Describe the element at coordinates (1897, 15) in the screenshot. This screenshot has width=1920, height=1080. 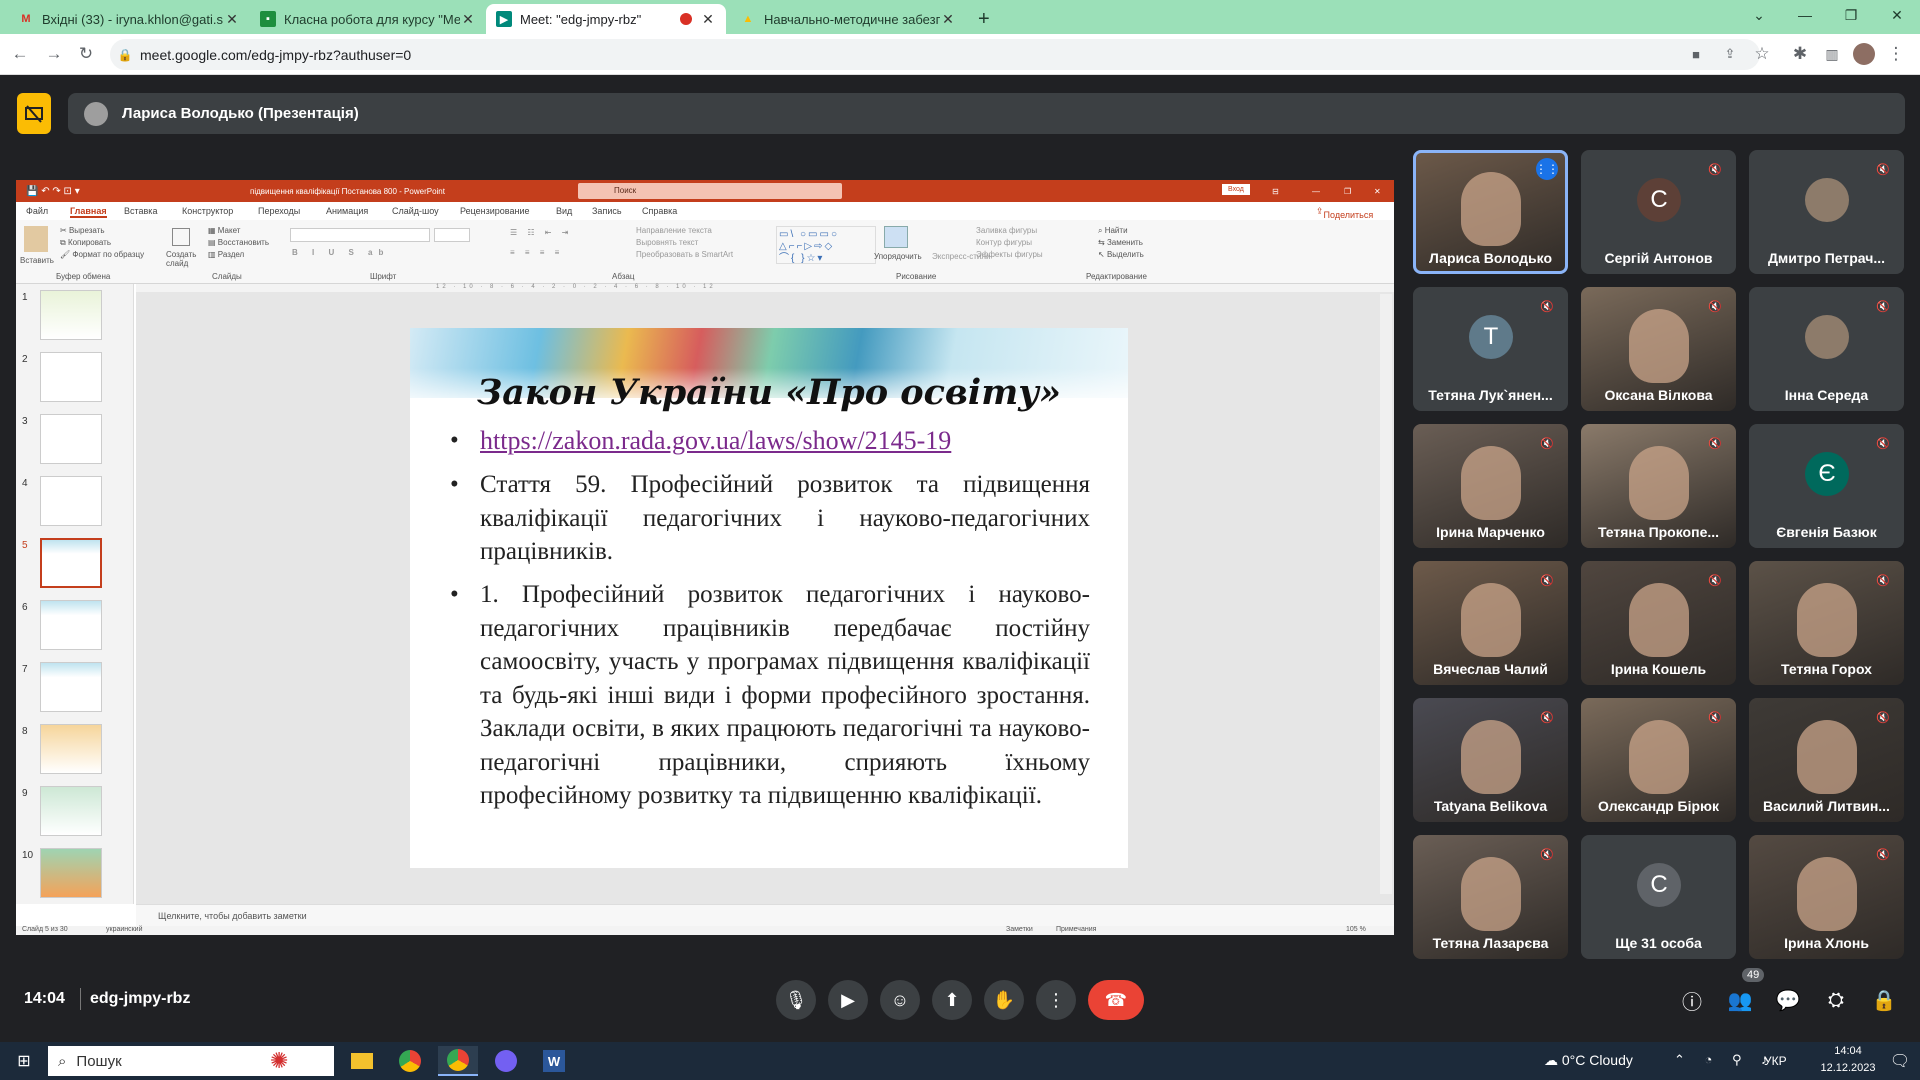
I see `close-window-icon: ✕` at that location.